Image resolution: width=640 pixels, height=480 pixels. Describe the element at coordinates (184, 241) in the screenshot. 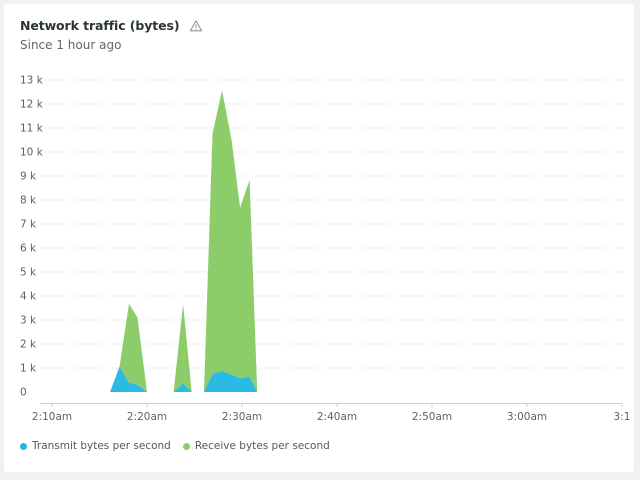

I see `series-area-receive` at that location.